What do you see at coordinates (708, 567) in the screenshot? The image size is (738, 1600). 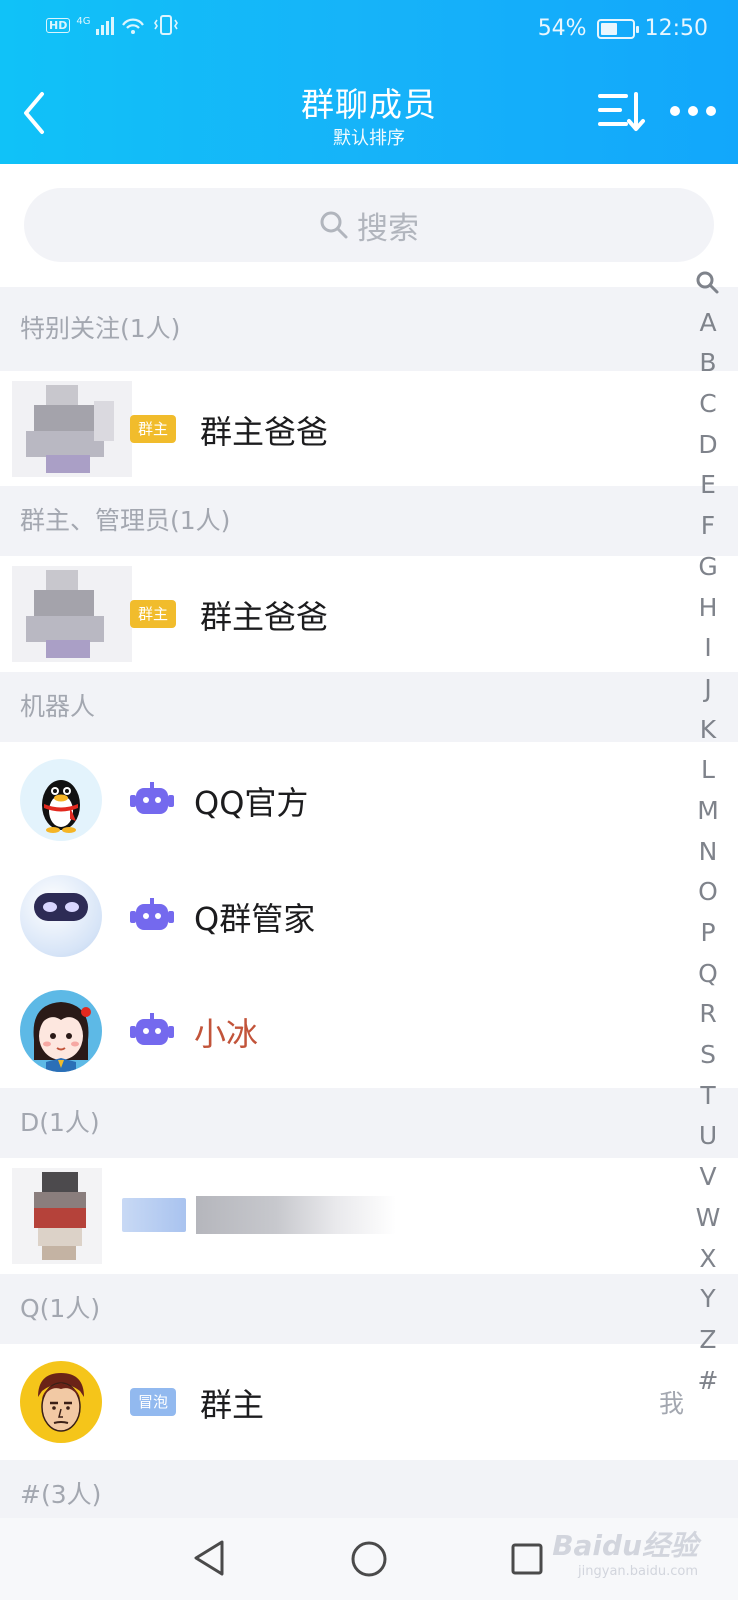 I see `index-letter-g: G` at bounding box center [708, 567].